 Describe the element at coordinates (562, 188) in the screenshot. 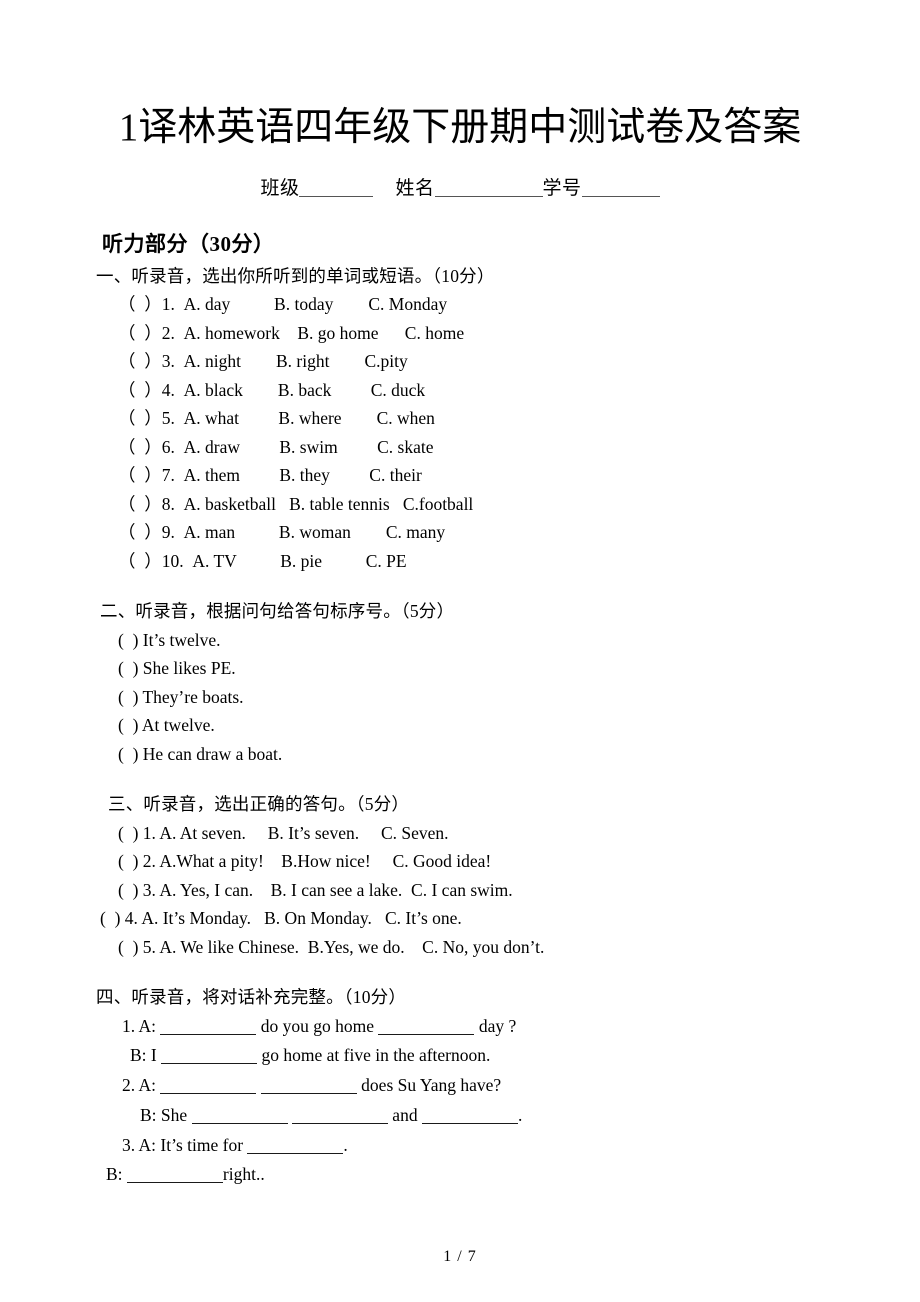

I see `student-no-label: 学号` at that location.